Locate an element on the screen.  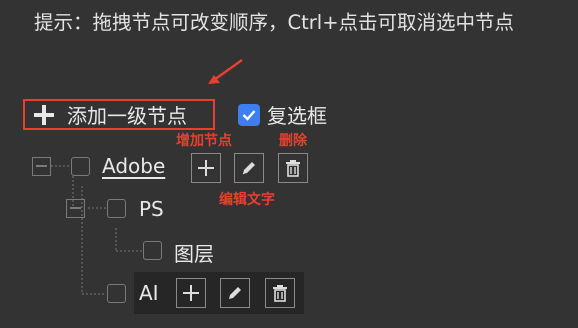
node-checkbox-ai is located at coordinates (116, 293).